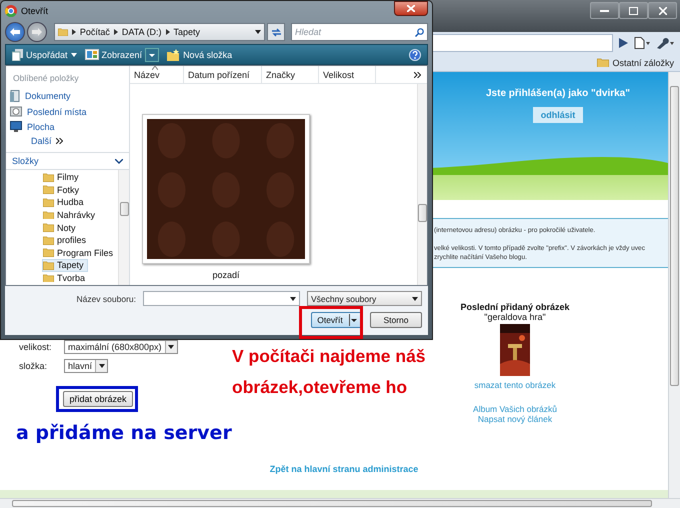 Image resolution: width=680 pixels, height=508 pixels. What do you see at coordinates (106, 299) in the screenshot?
I see `filename-label: Název souboru:` at bounding box center [106, 299].